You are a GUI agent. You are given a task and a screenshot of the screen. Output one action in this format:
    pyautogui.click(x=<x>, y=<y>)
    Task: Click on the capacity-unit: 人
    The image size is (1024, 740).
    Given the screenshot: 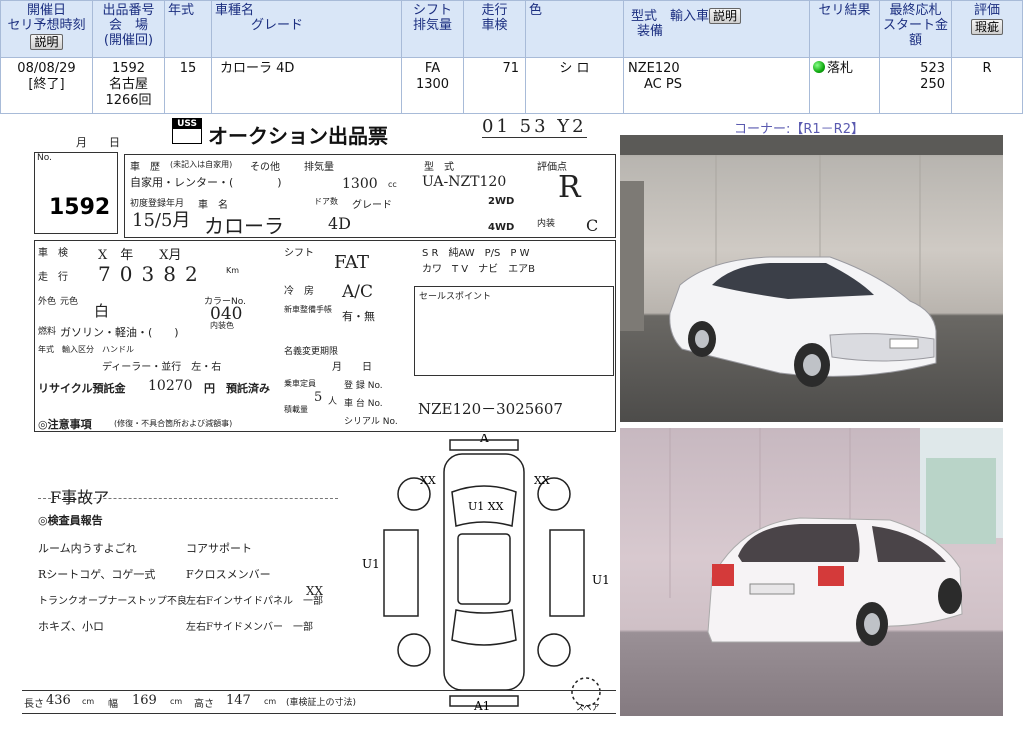 What is the action you would take?
    pyautogui.click(x=333, y=402)
    